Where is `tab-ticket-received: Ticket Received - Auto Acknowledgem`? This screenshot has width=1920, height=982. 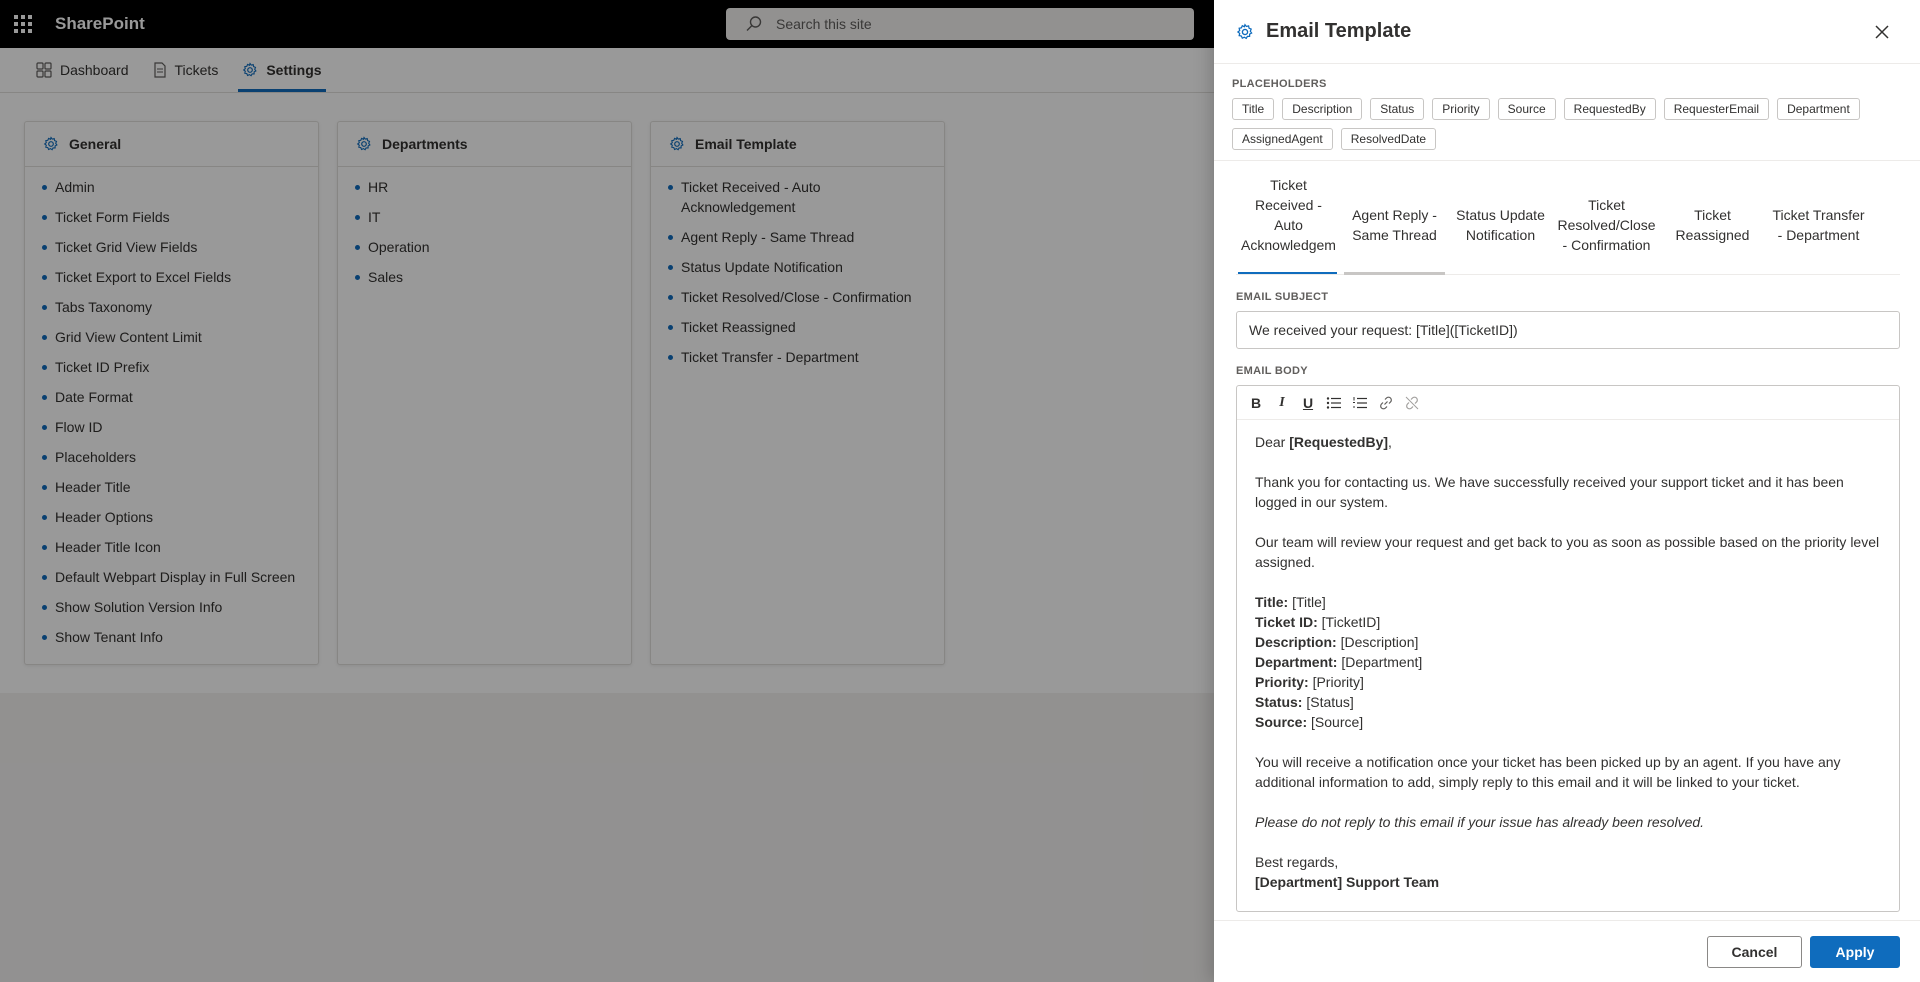
tab-ticket-received: Ticket Received - Auto Acknowledgem is located at coordinates (1288, 224).